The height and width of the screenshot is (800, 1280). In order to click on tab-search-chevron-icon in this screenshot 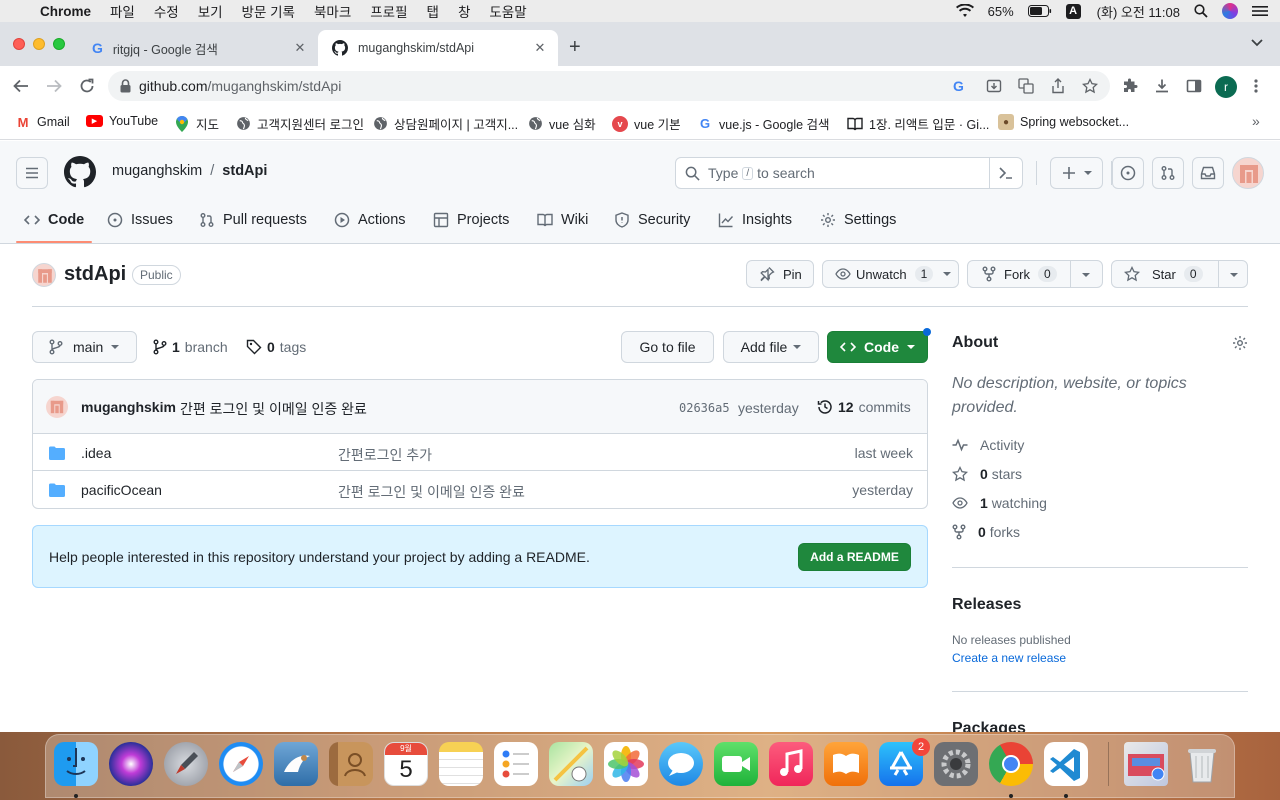, I will do `click(1257, 43)`.